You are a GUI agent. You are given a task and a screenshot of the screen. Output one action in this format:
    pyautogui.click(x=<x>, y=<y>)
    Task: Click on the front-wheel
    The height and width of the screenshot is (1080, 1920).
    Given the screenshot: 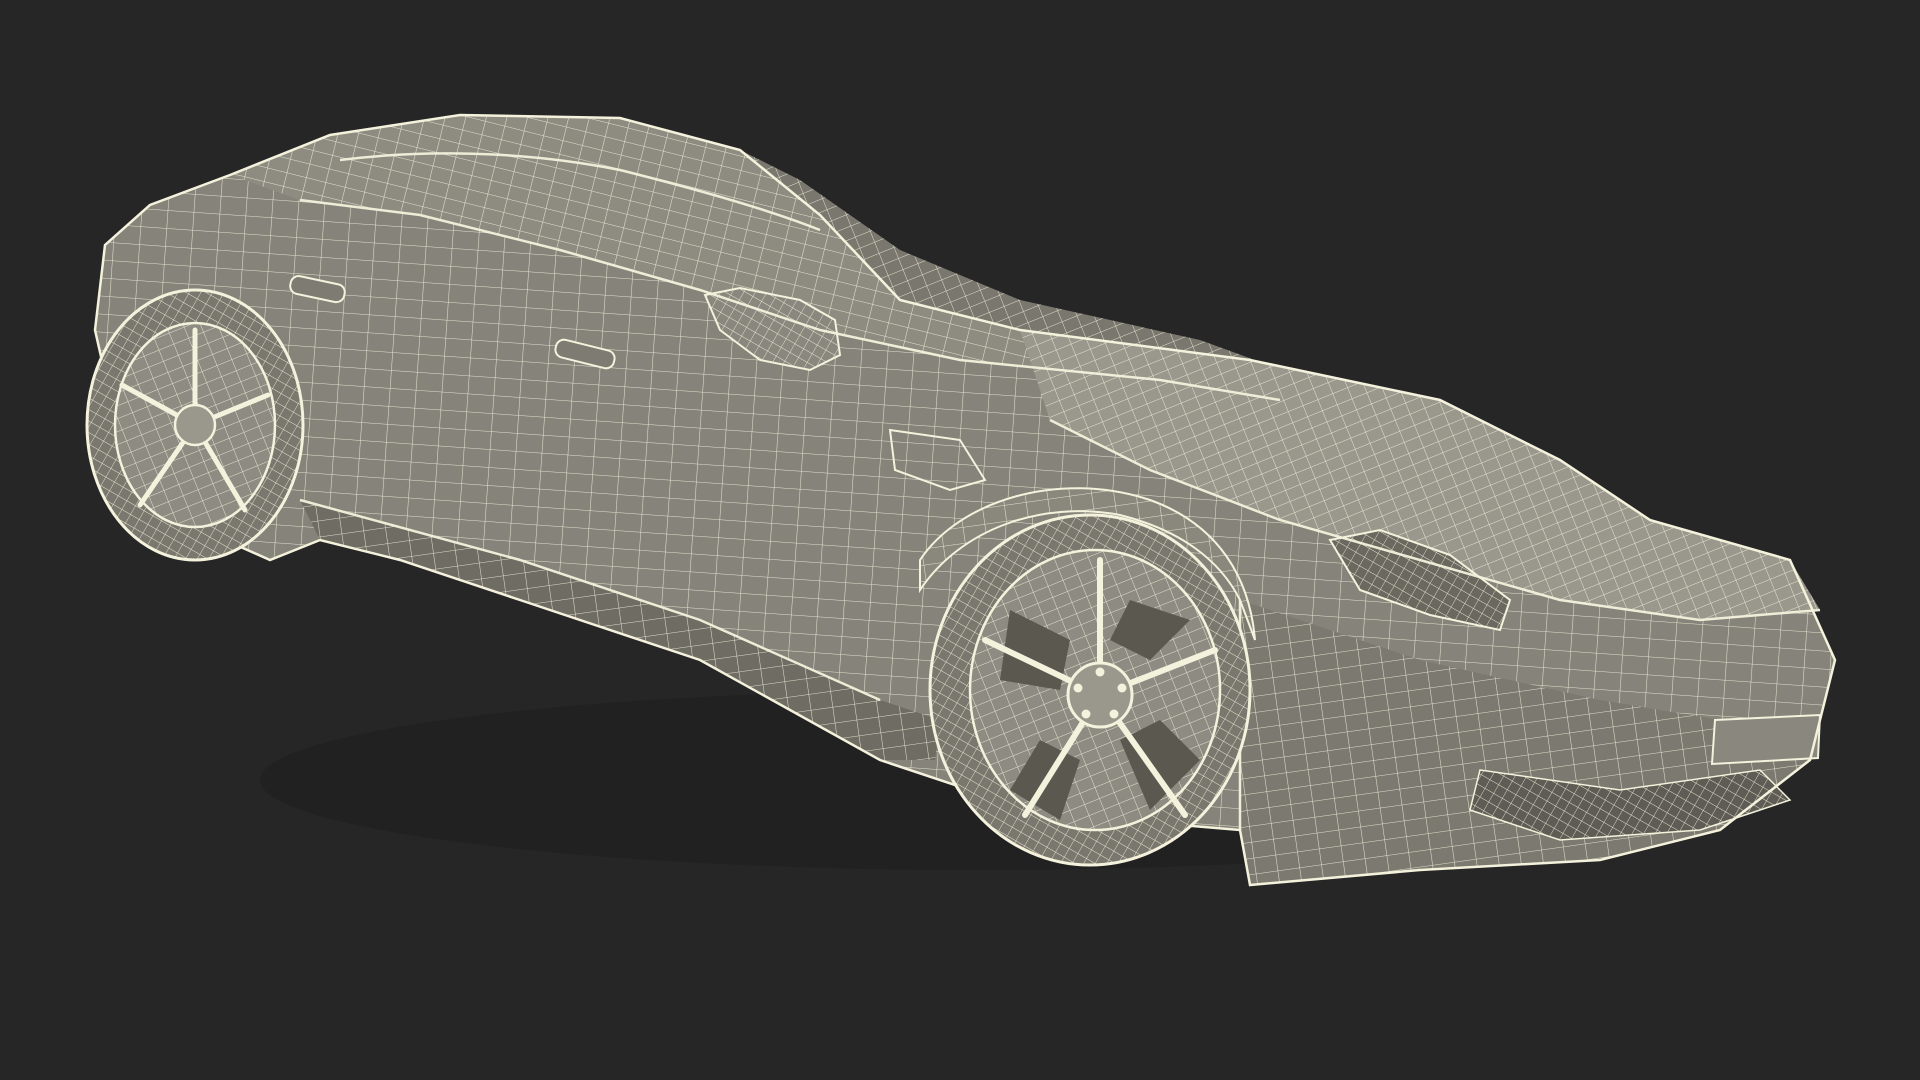 What is the action you would take?
    pyautogui.click(x=1090, y=690)
    